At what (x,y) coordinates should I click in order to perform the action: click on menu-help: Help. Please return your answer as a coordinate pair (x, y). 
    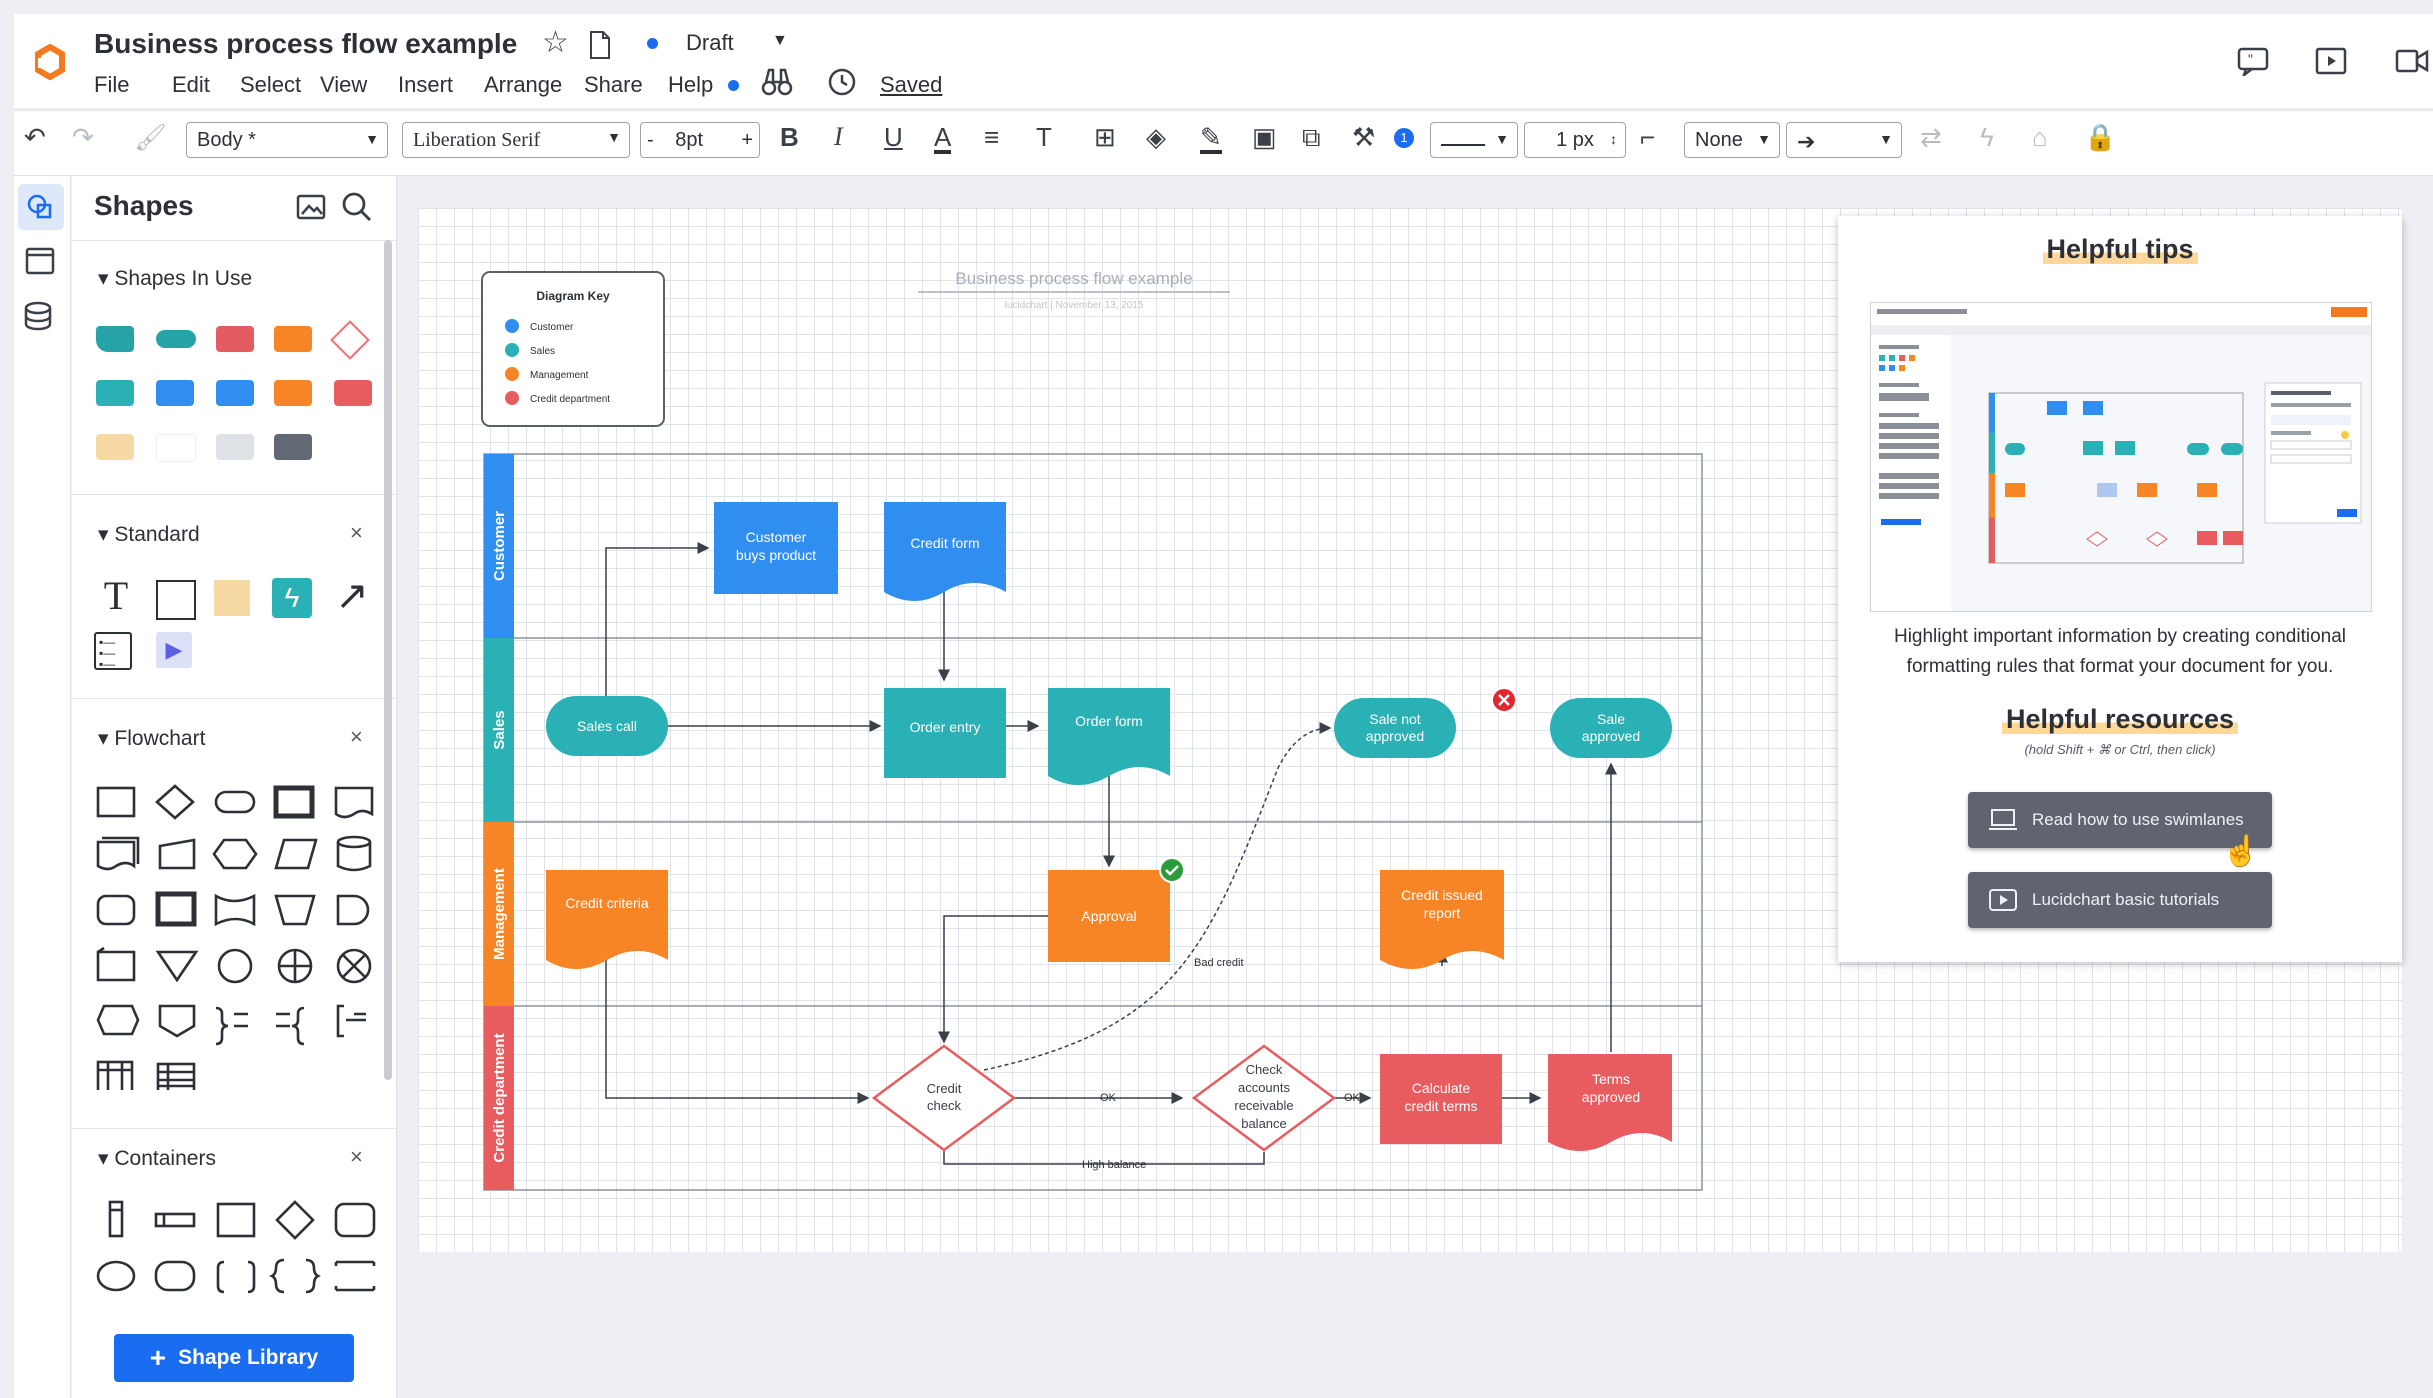
    Looking at the image, I should click on (690, 85).